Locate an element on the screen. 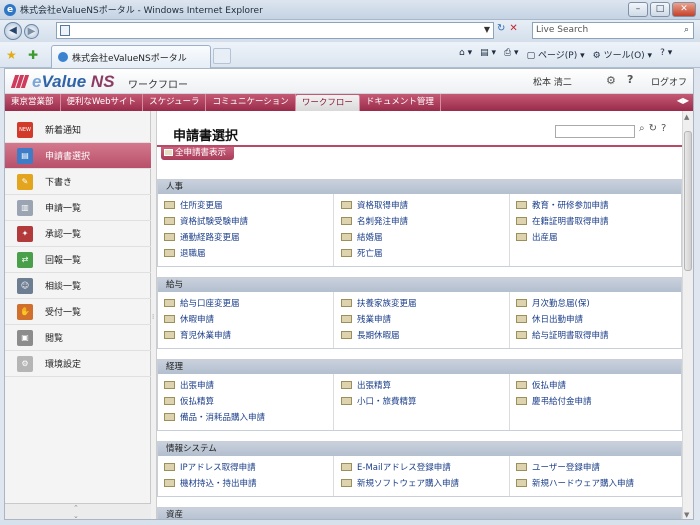 This screenshot has height=525, width=700. form-link: 出産届 is located at coordinates (537, 237).